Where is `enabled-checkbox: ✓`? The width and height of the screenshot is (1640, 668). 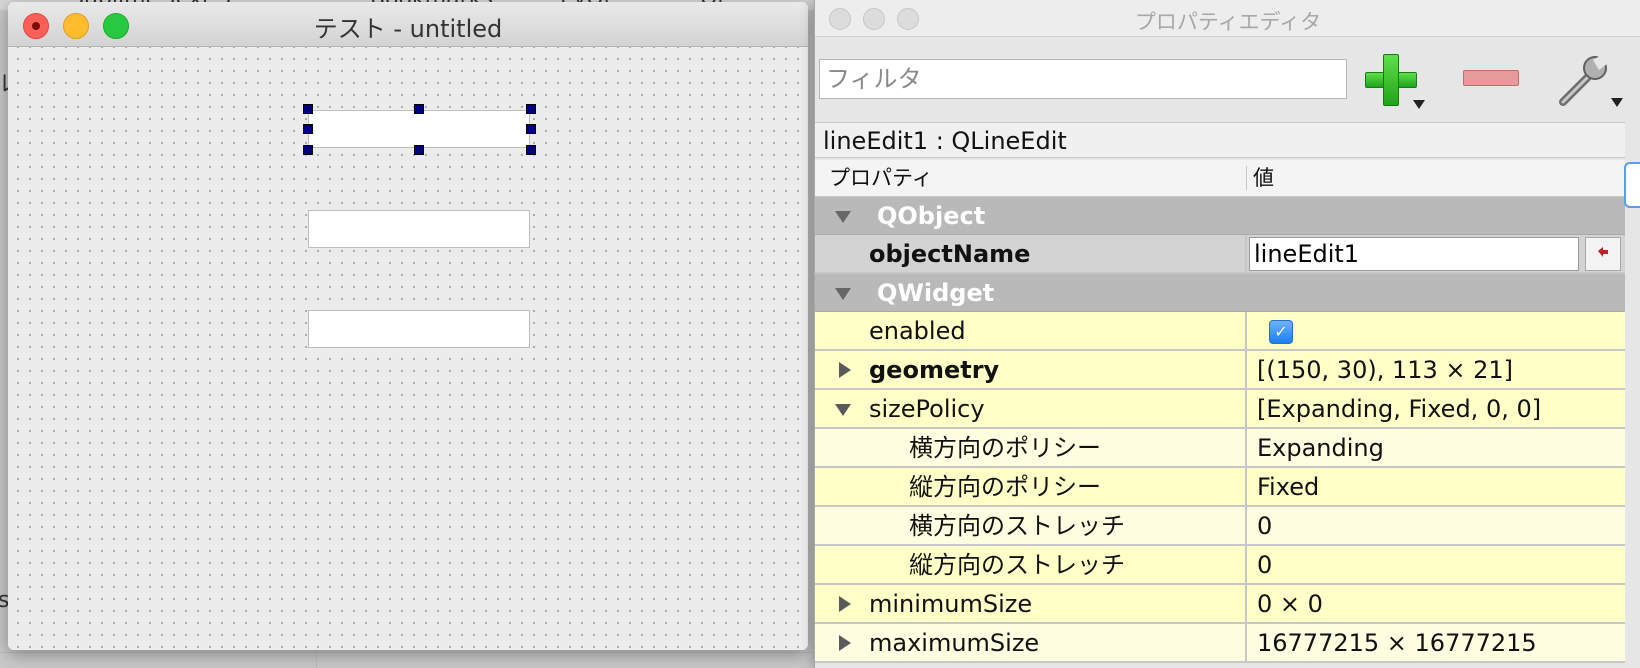 enabled-checkbox: ✓ is located at coordinates (1281, 332).